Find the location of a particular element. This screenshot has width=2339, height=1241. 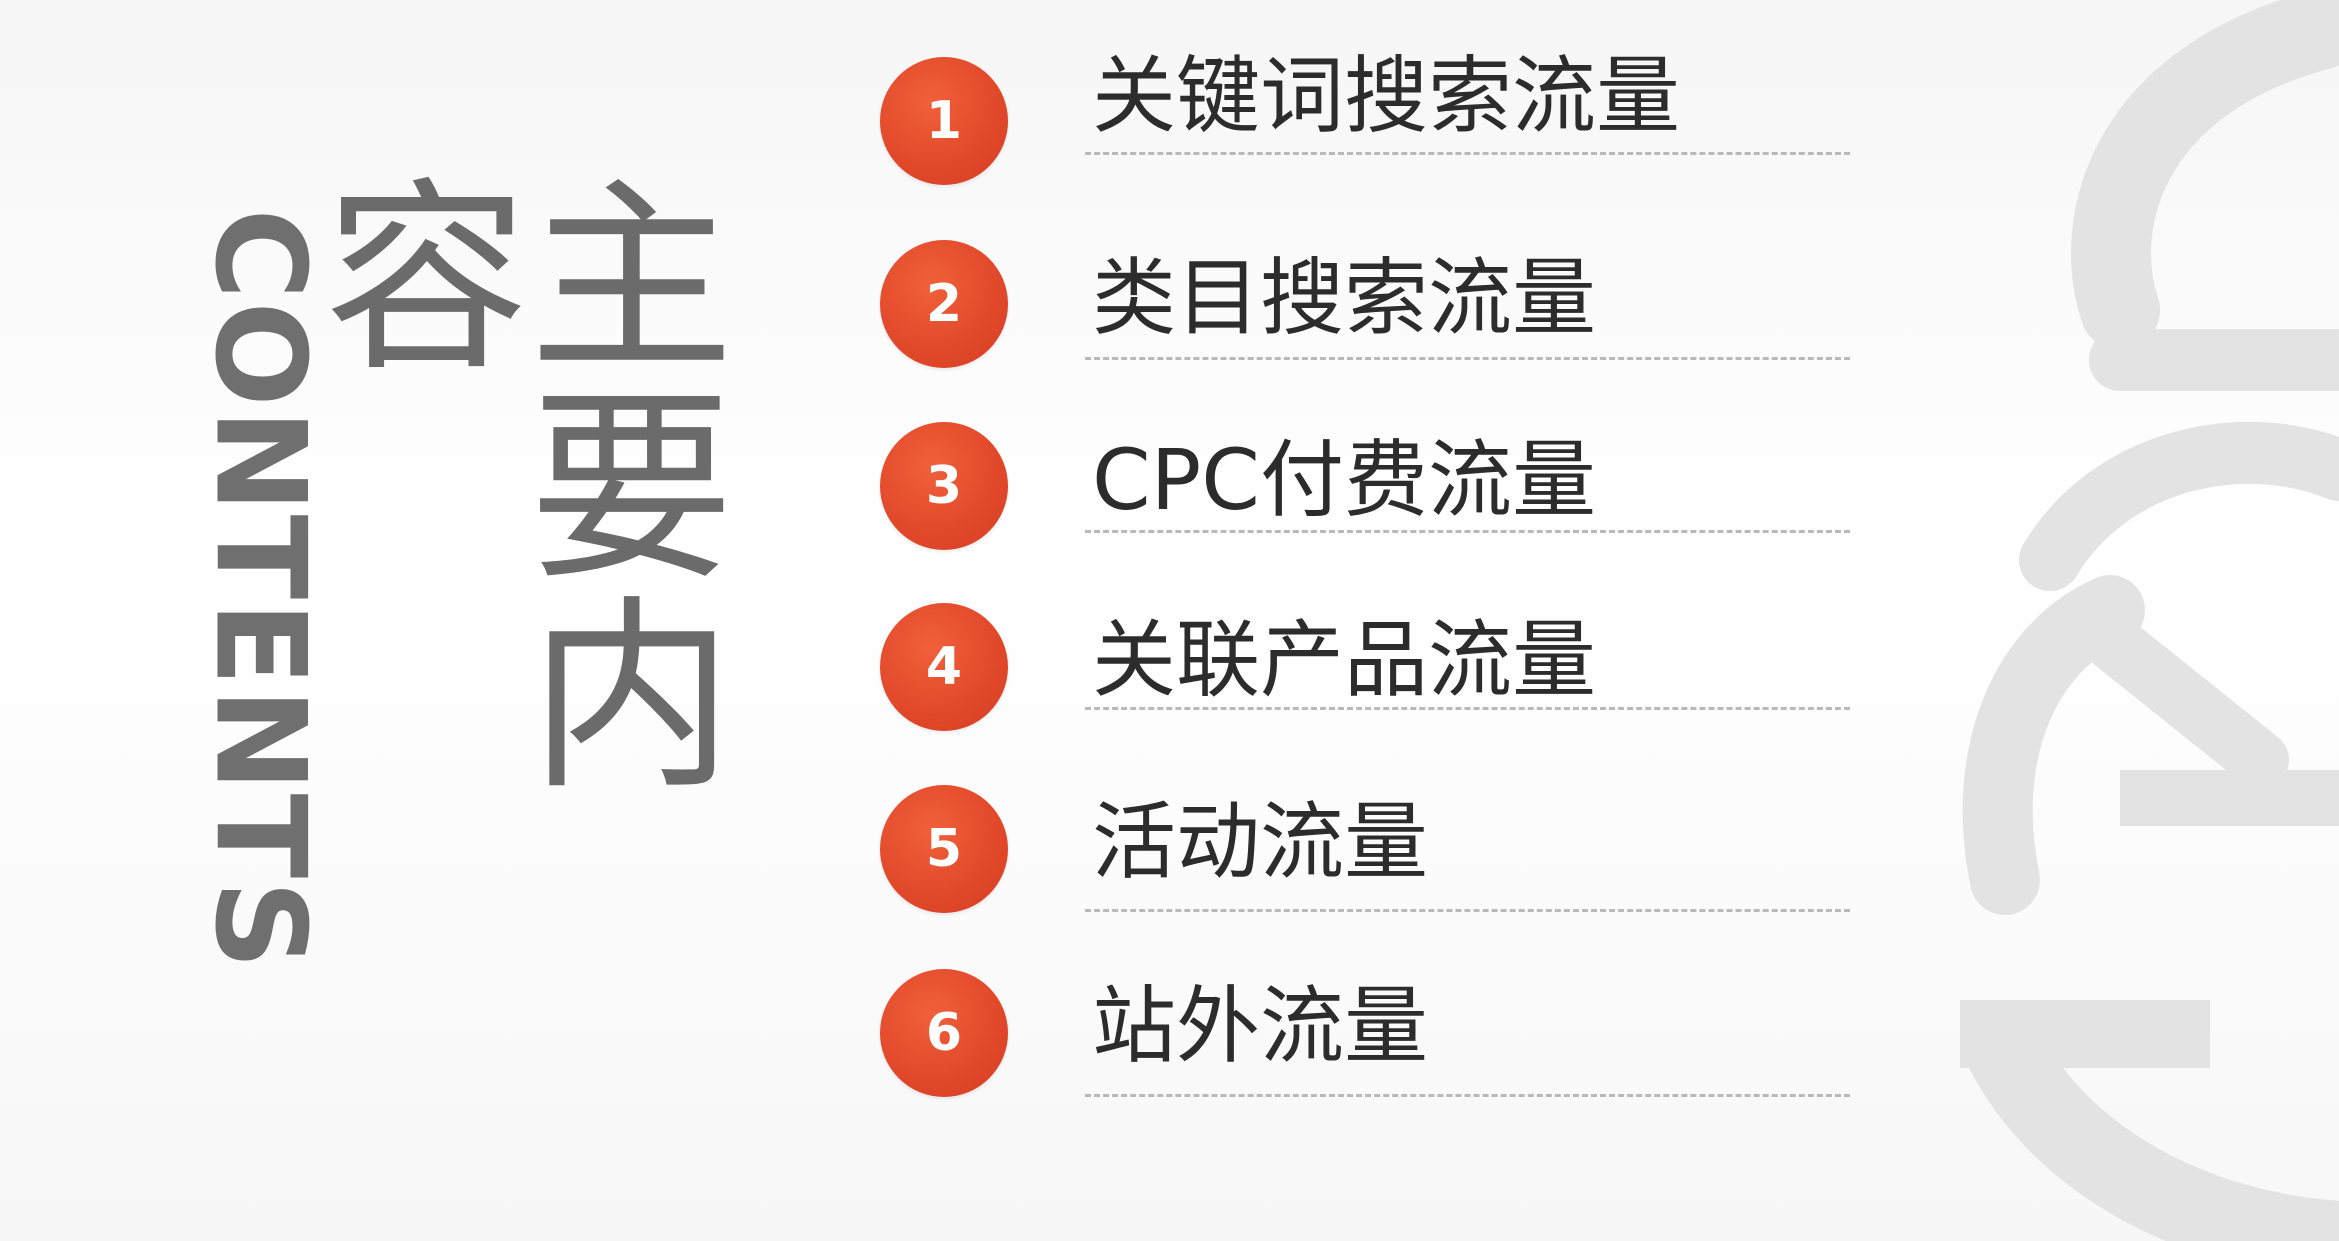

item-label: 类目搜索流量 is located at coordinates (1344, 298).